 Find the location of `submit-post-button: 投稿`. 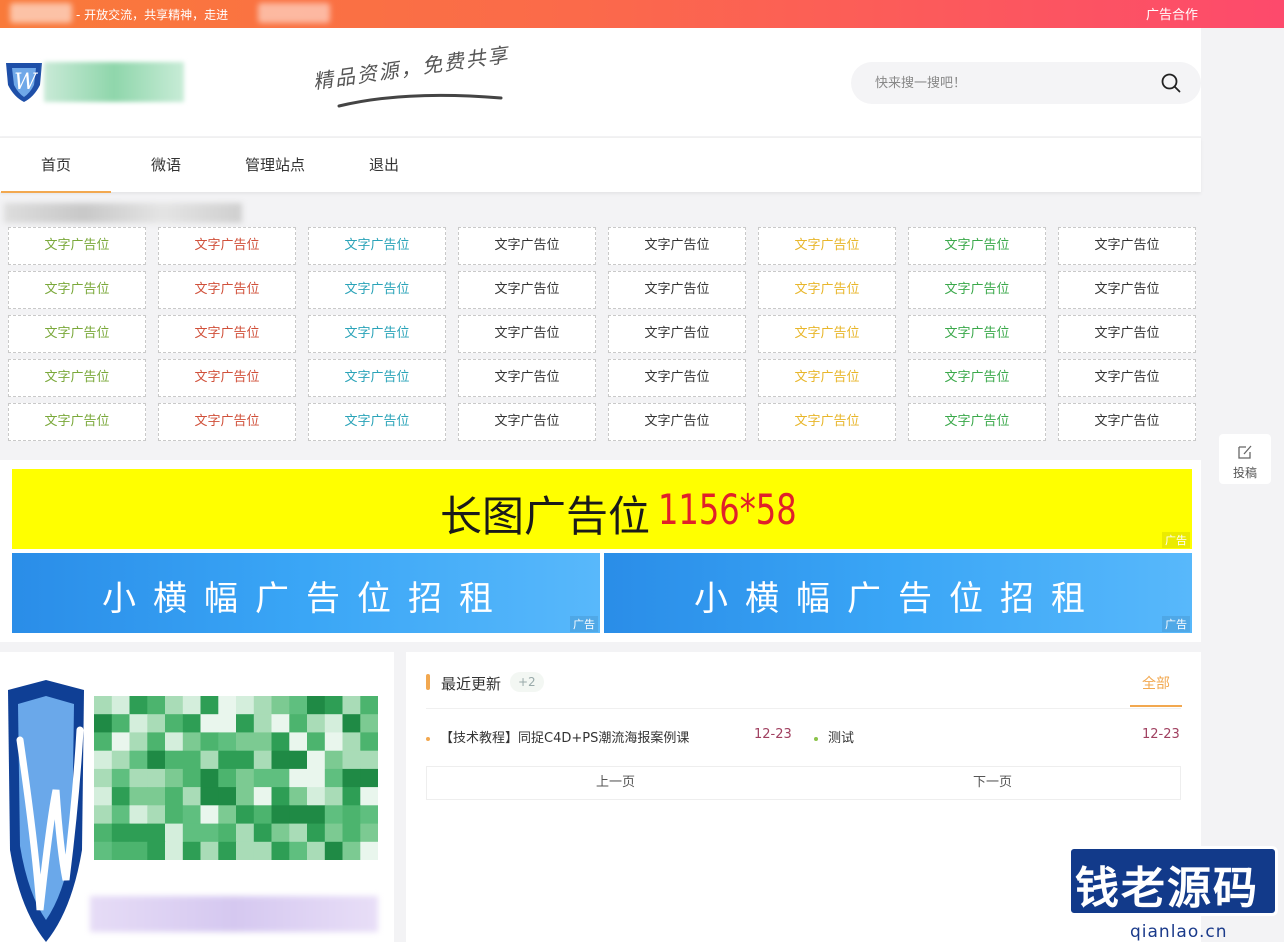

submit-post-button: 投稿 is located at coordinates (1245, 459).